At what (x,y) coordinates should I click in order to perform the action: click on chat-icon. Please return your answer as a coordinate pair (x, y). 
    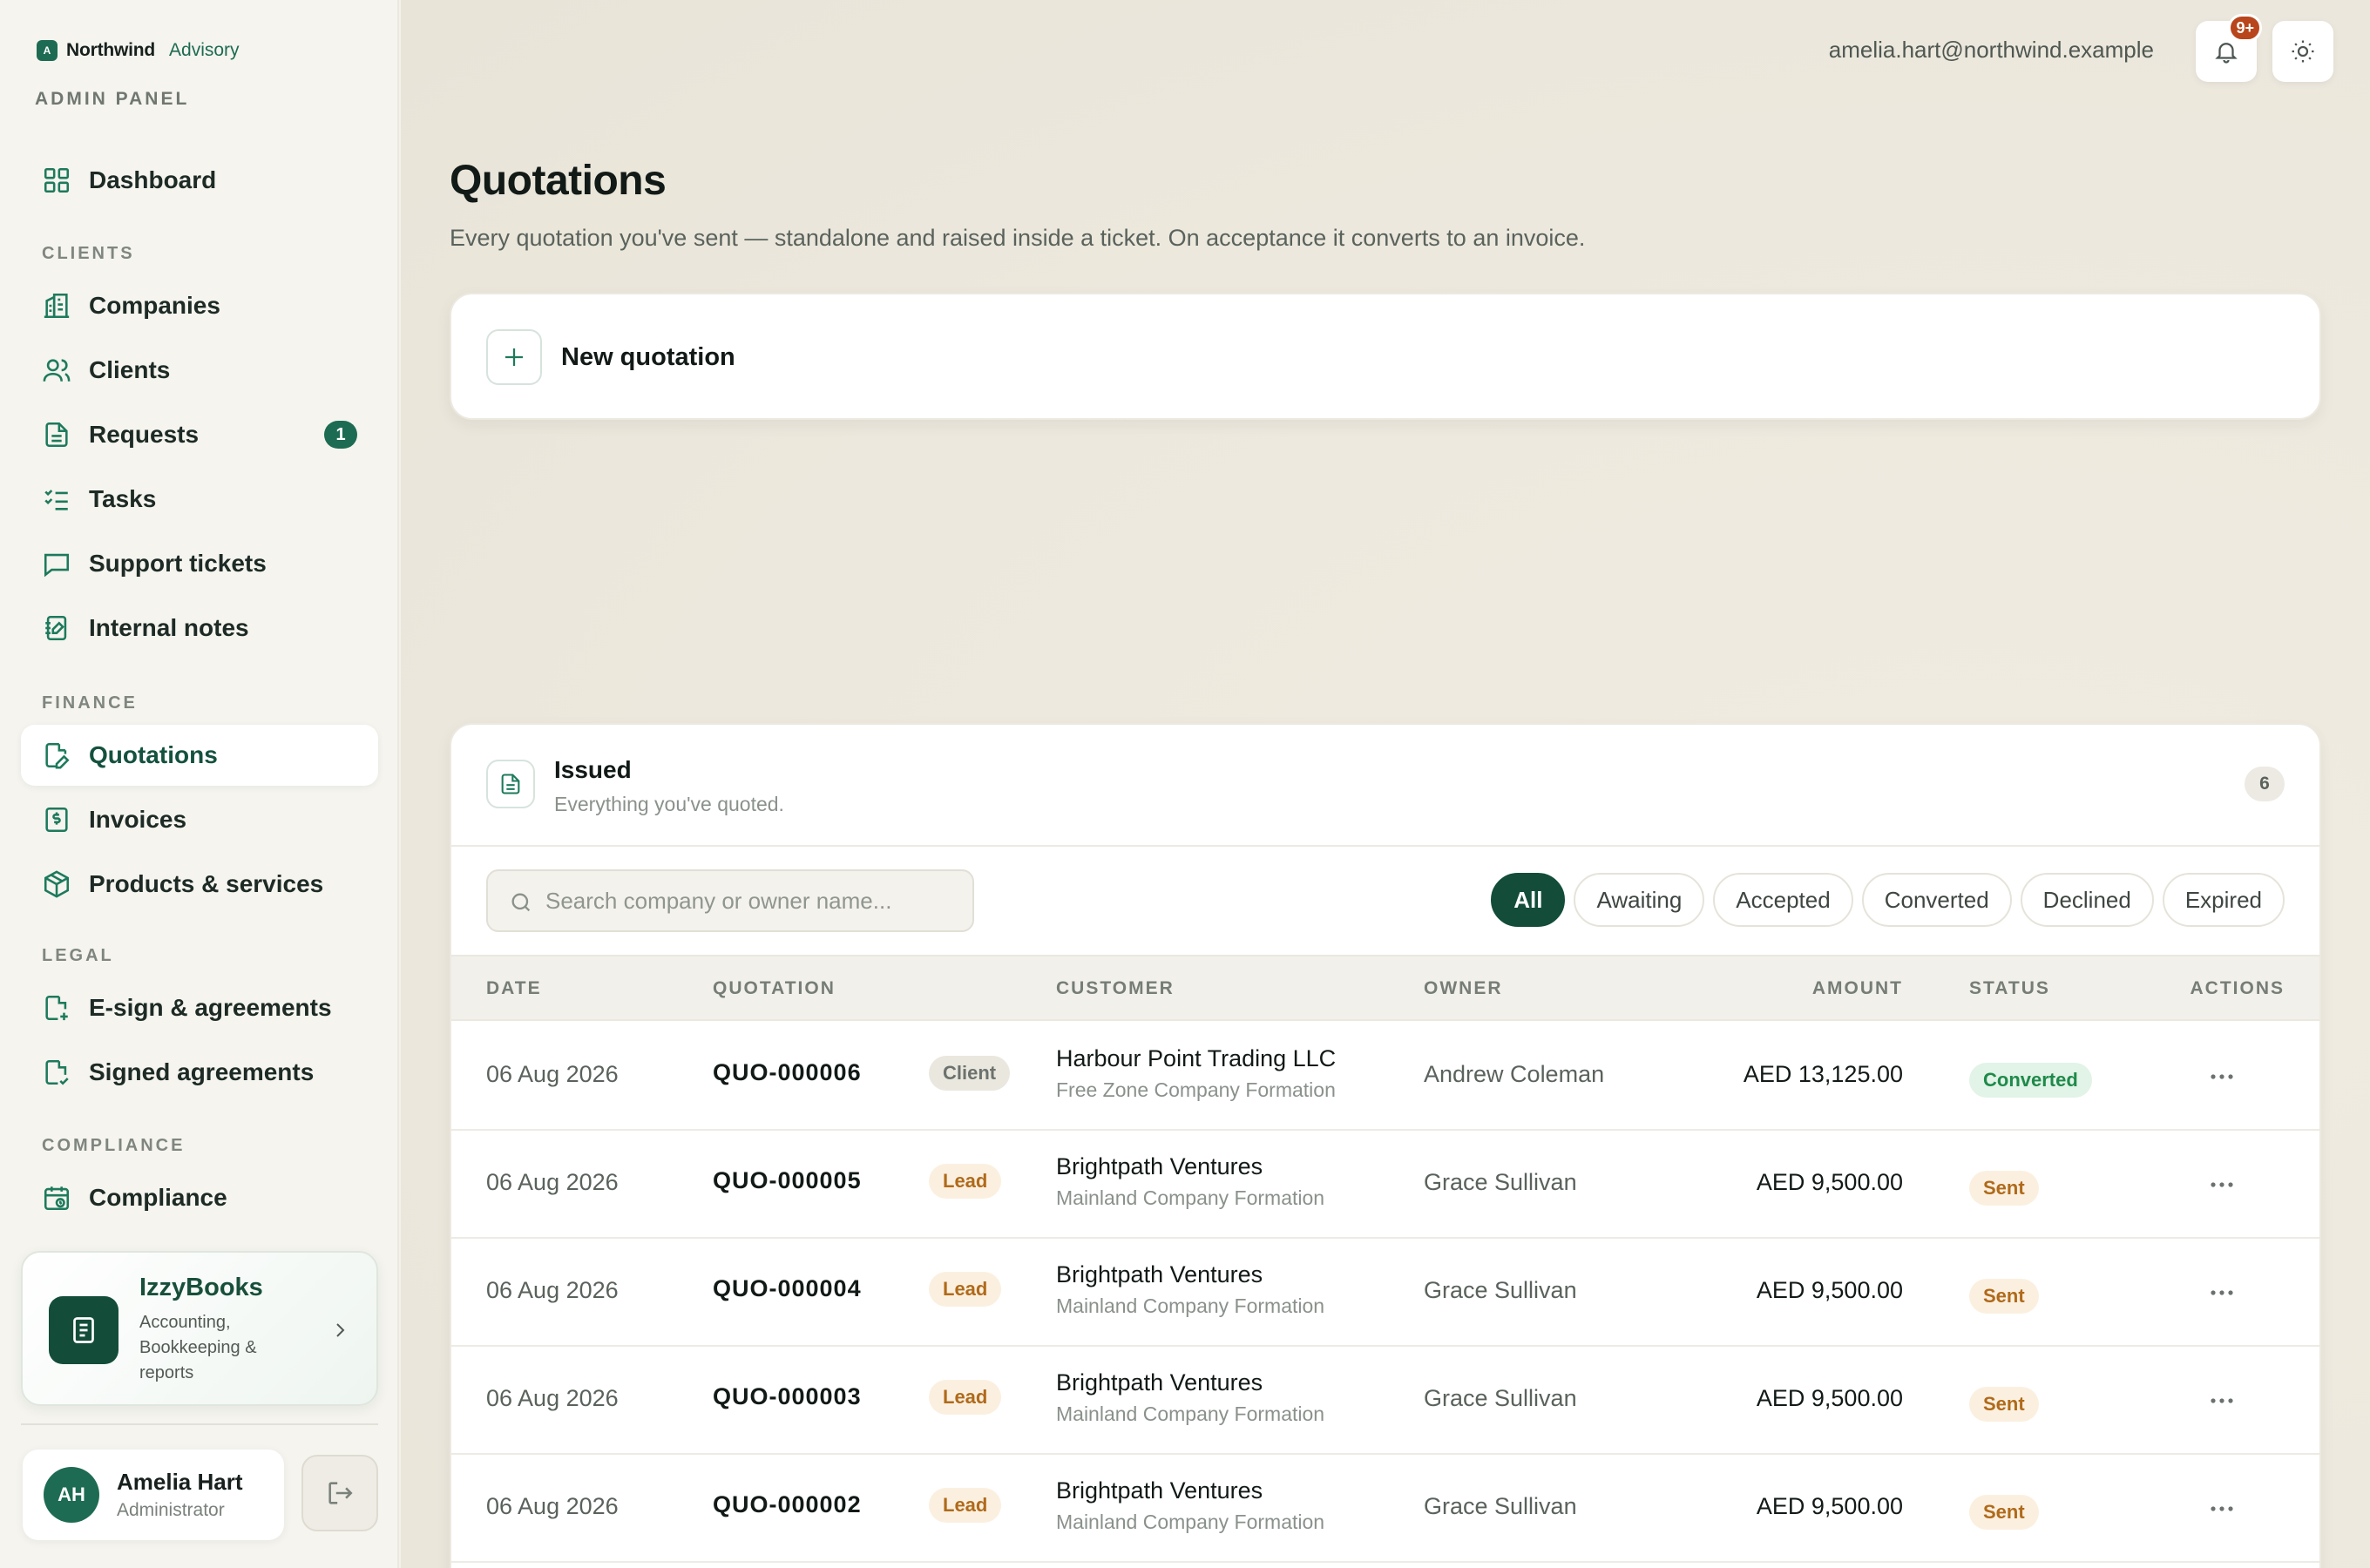
    Looking at the image, I should click on (56, 564).